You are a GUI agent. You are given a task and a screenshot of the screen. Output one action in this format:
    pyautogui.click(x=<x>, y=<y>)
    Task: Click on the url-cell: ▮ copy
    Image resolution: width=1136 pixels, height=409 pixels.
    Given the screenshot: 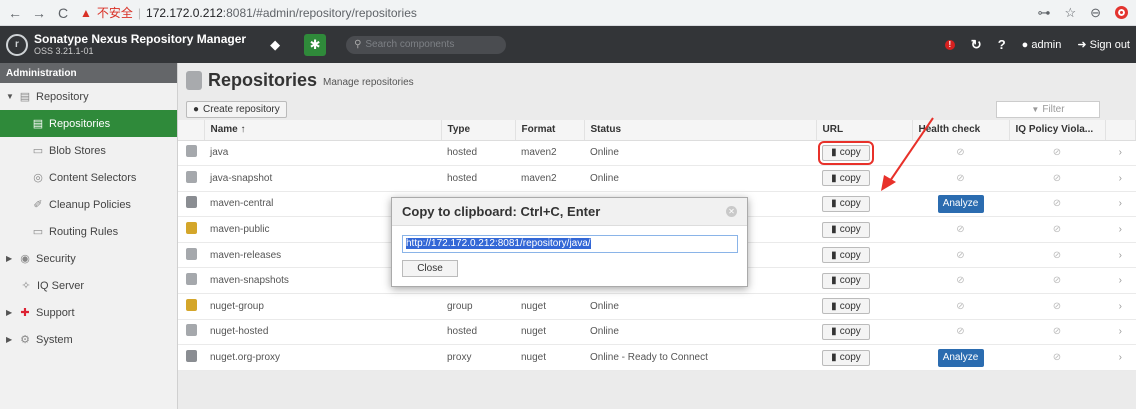 What is the action you would take?
    pyautogui.click(x=864, y=178)
    